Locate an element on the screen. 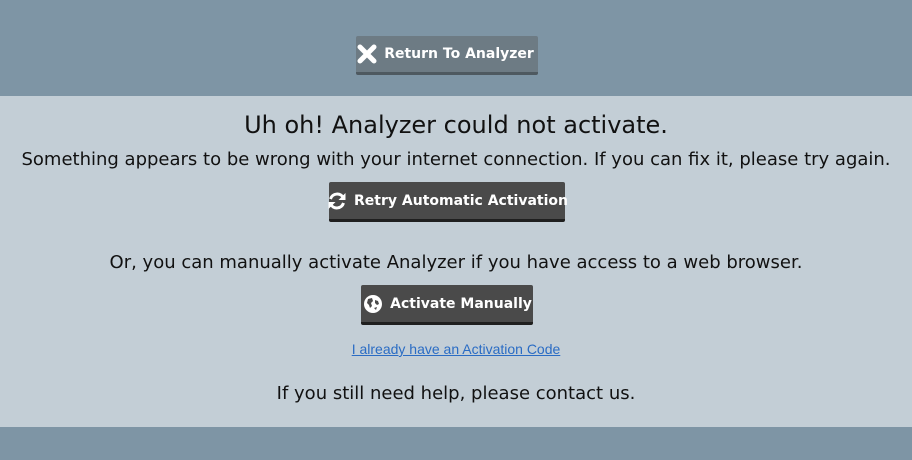 This screenshot has width=912, height=460. page-title: Uh oh! Analyzer could not activate. is located at coordinates (456, 125).